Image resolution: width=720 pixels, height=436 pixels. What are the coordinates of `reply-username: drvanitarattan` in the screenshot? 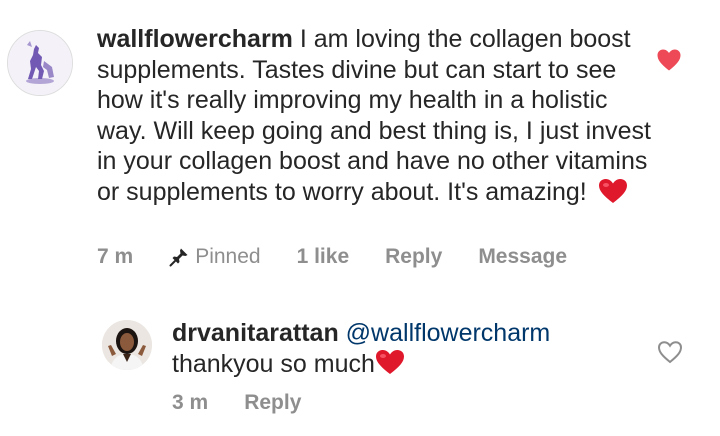 It's located at (255, 333).